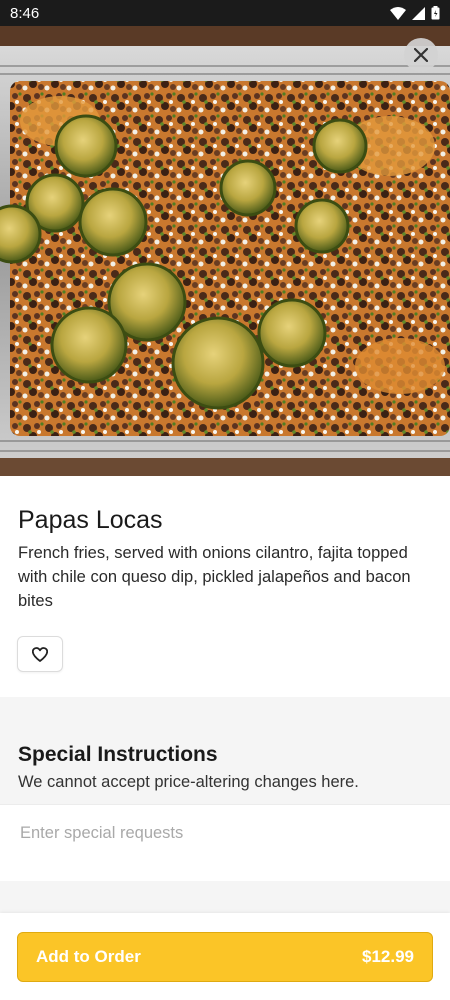  Describe the element at coordinates (225, 833) in the screenshot. I see `special-requests-input` at that location.